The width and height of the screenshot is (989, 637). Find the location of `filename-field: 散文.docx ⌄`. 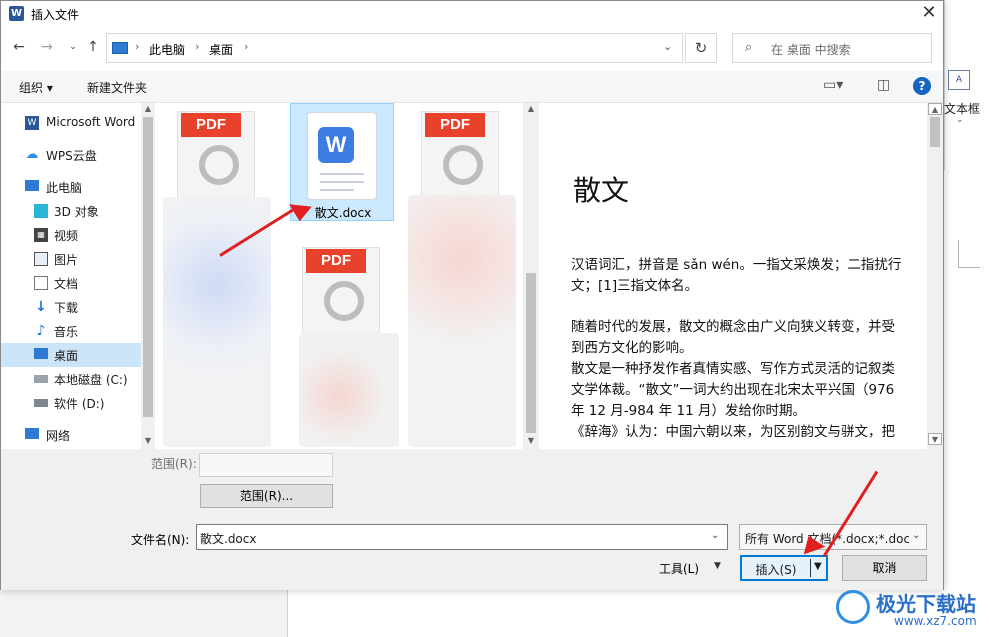

filename-field: 散文.docx ⌄ is located at coordinates (462, 537).